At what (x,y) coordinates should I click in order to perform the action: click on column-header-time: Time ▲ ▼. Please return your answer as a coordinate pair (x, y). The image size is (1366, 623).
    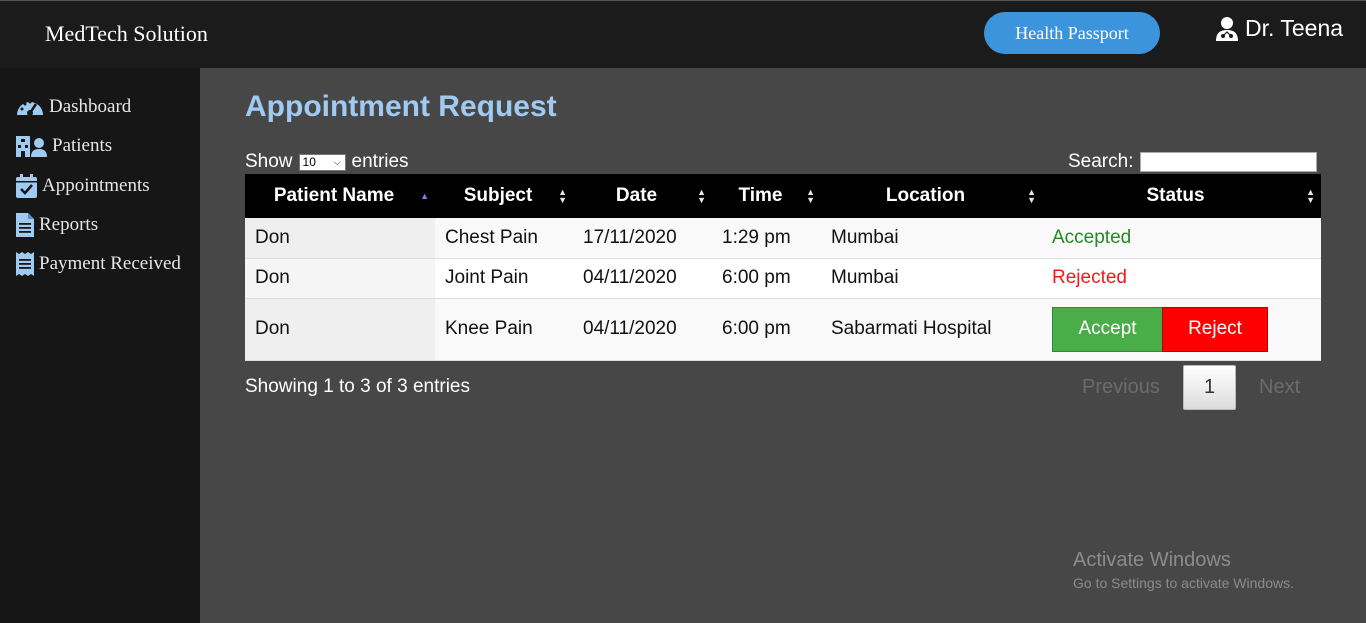
    Looking at the image, I should click on (766, 196).